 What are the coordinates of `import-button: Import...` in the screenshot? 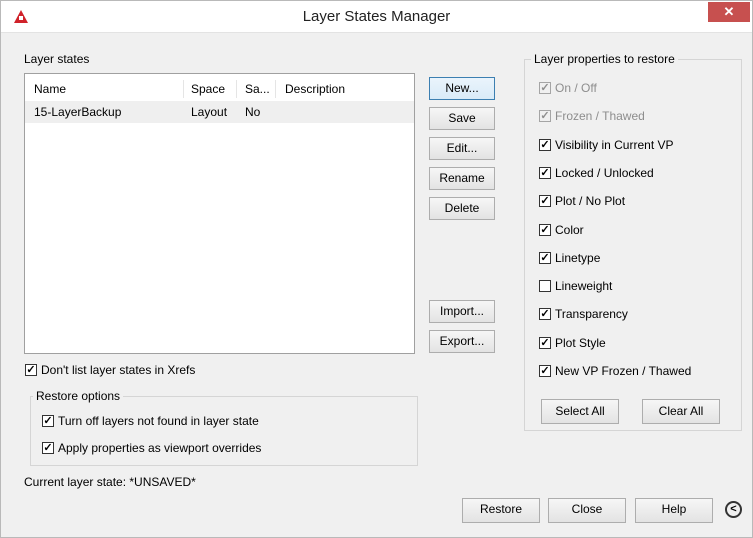 It's located at (462, 311).